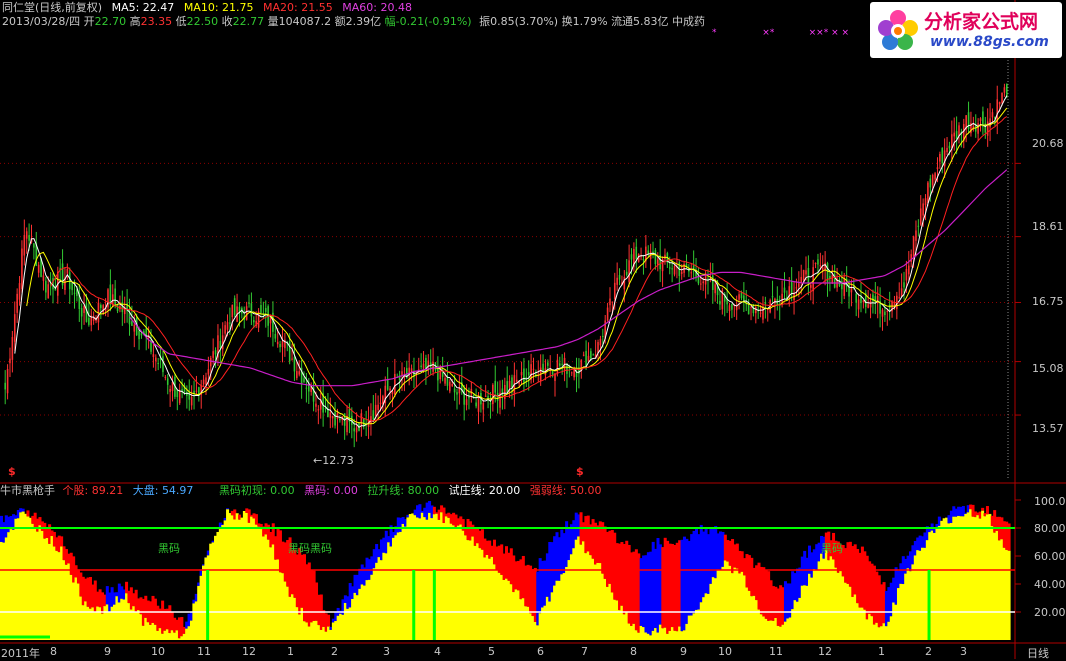  Describe the element at coordinates (898, 30) in the screenshot. I see `flower-logo-icon` at that location.